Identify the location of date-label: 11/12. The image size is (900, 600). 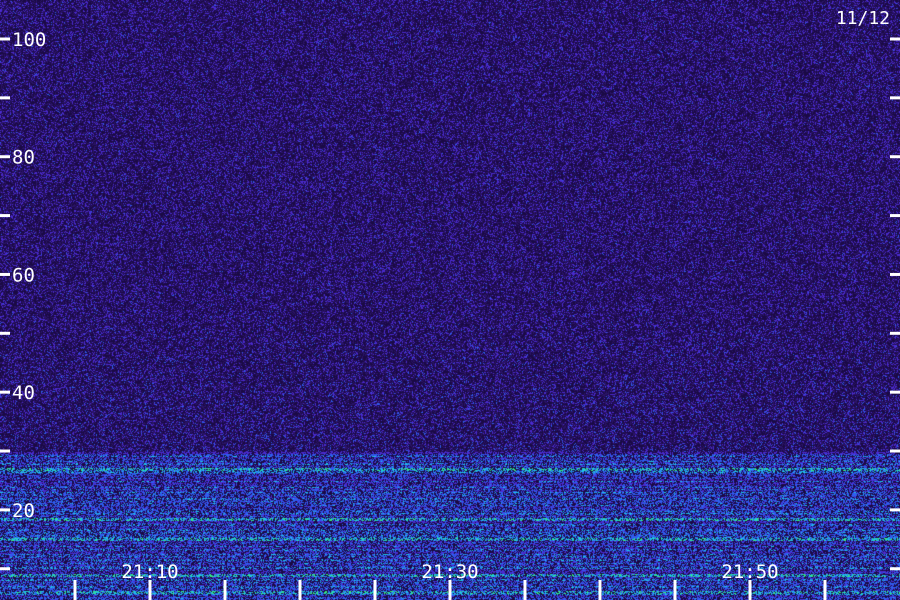
(863, 18).